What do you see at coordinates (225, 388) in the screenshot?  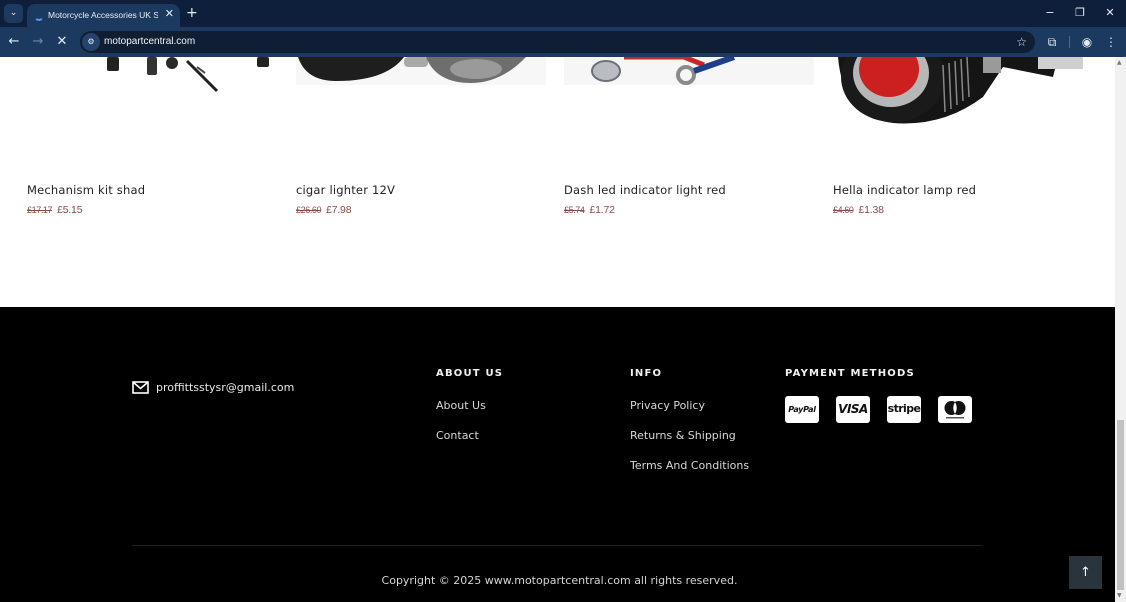 I see `email-address: proffittsstysr@gmail.com` at bounding box center [225, 388].